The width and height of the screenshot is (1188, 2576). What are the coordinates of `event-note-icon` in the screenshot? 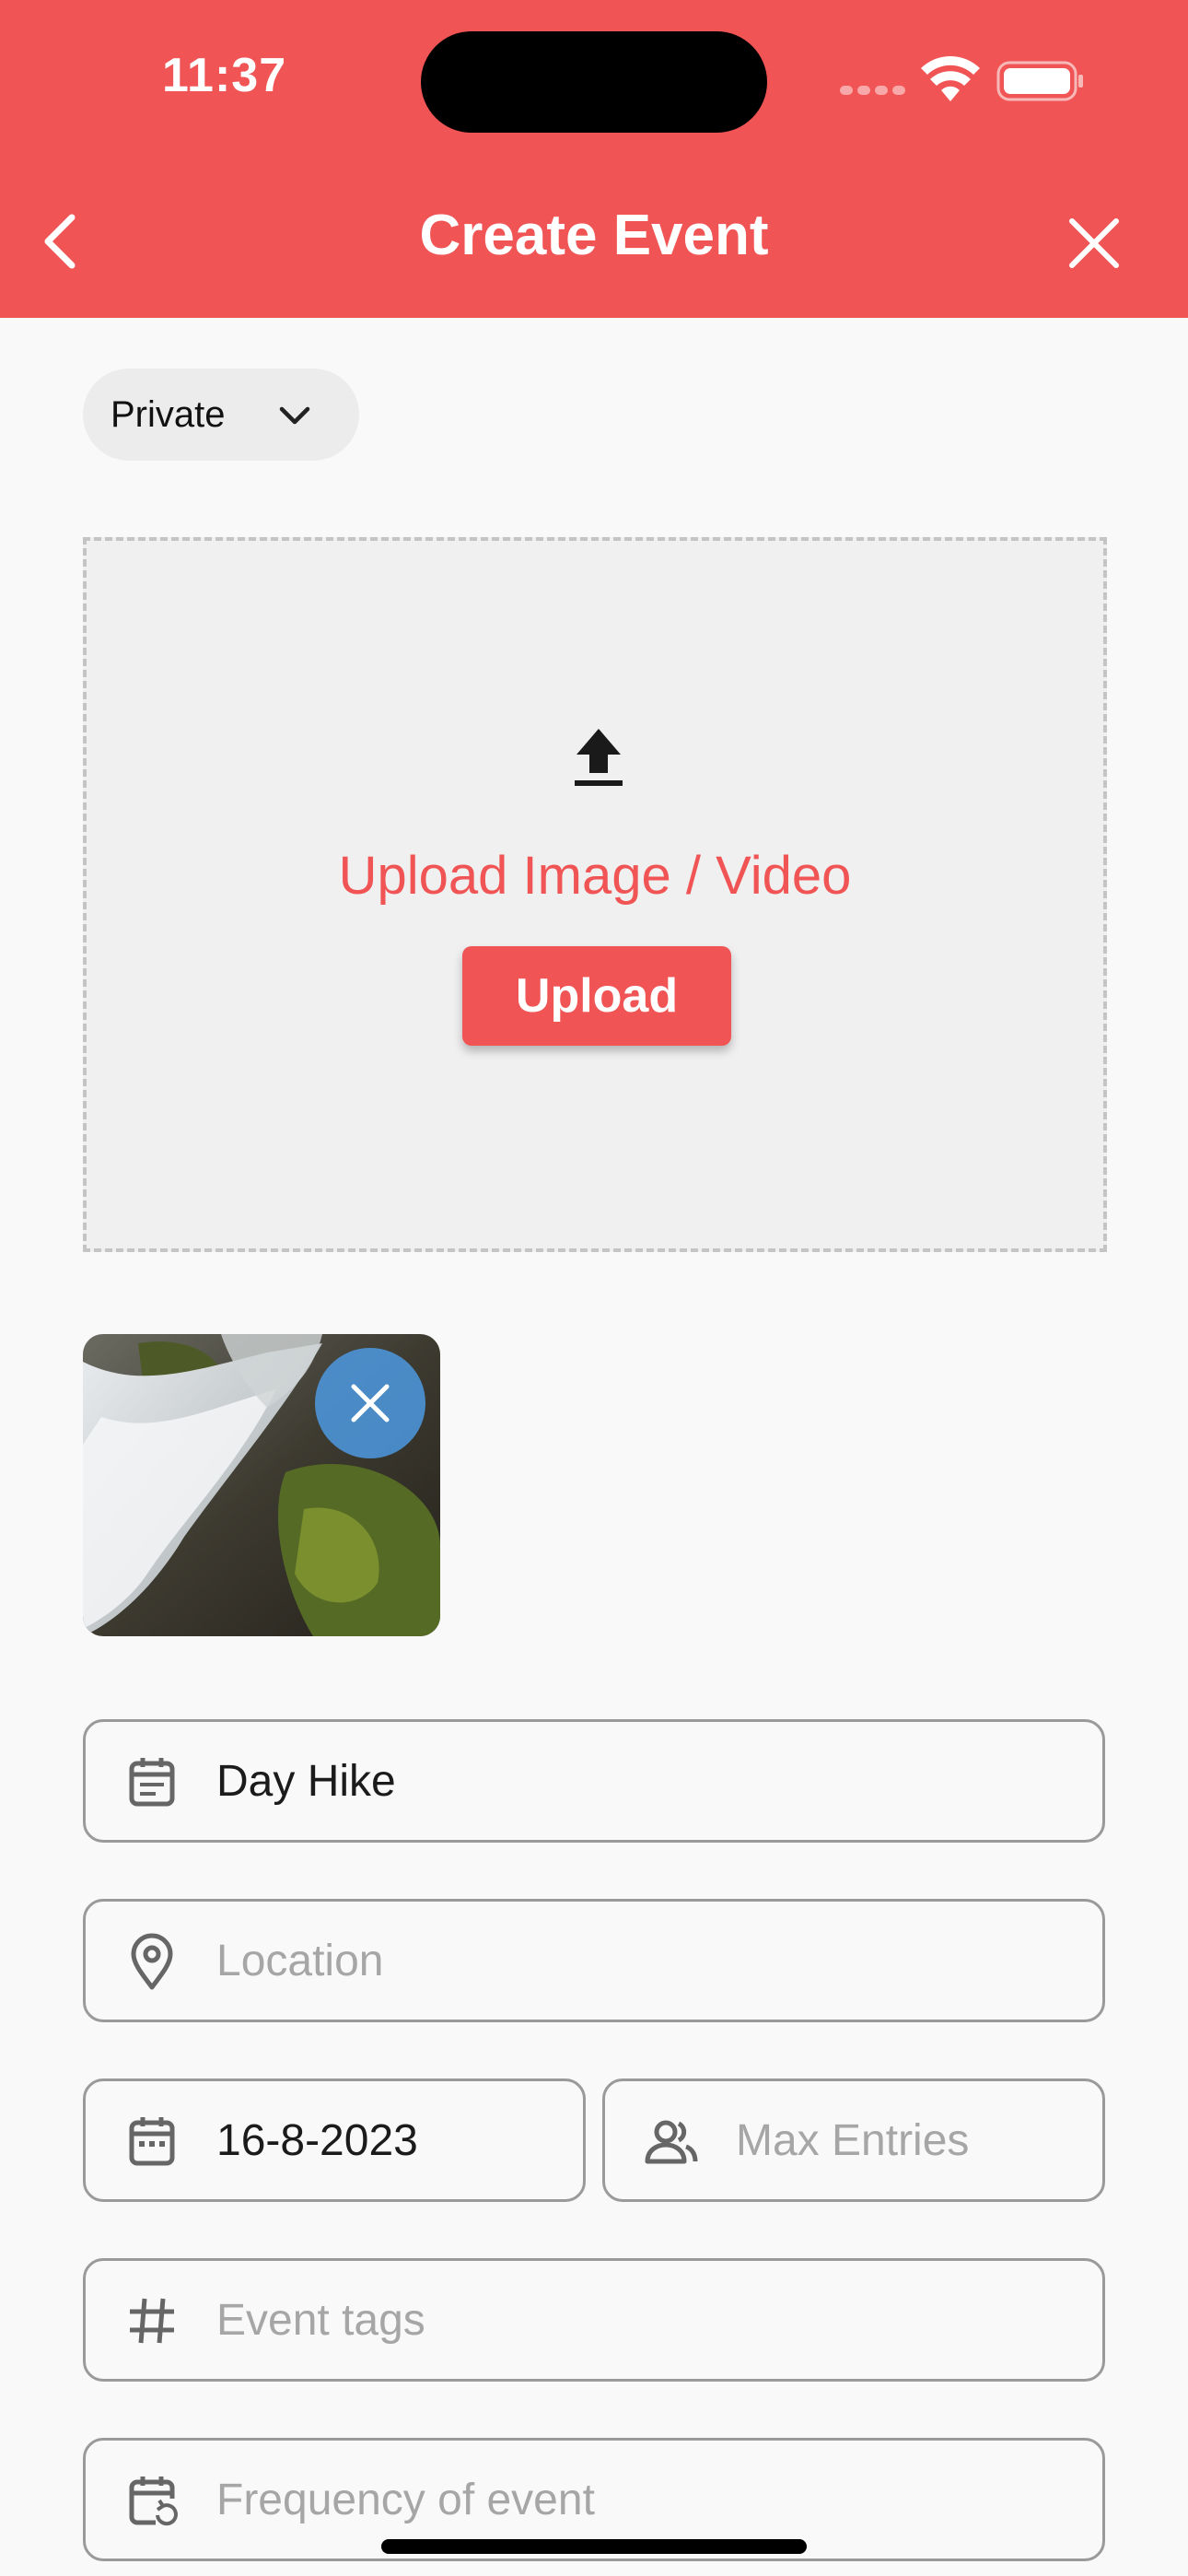 It's located at (152, 1782).